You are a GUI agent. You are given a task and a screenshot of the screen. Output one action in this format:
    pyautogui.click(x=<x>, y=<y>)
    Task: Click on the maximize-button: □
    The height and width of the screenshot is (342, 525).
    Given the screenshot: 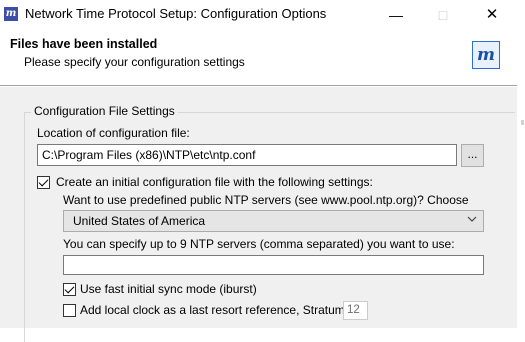 What is the action you would take?
    pyautogui.click(x=443, y=15)
    